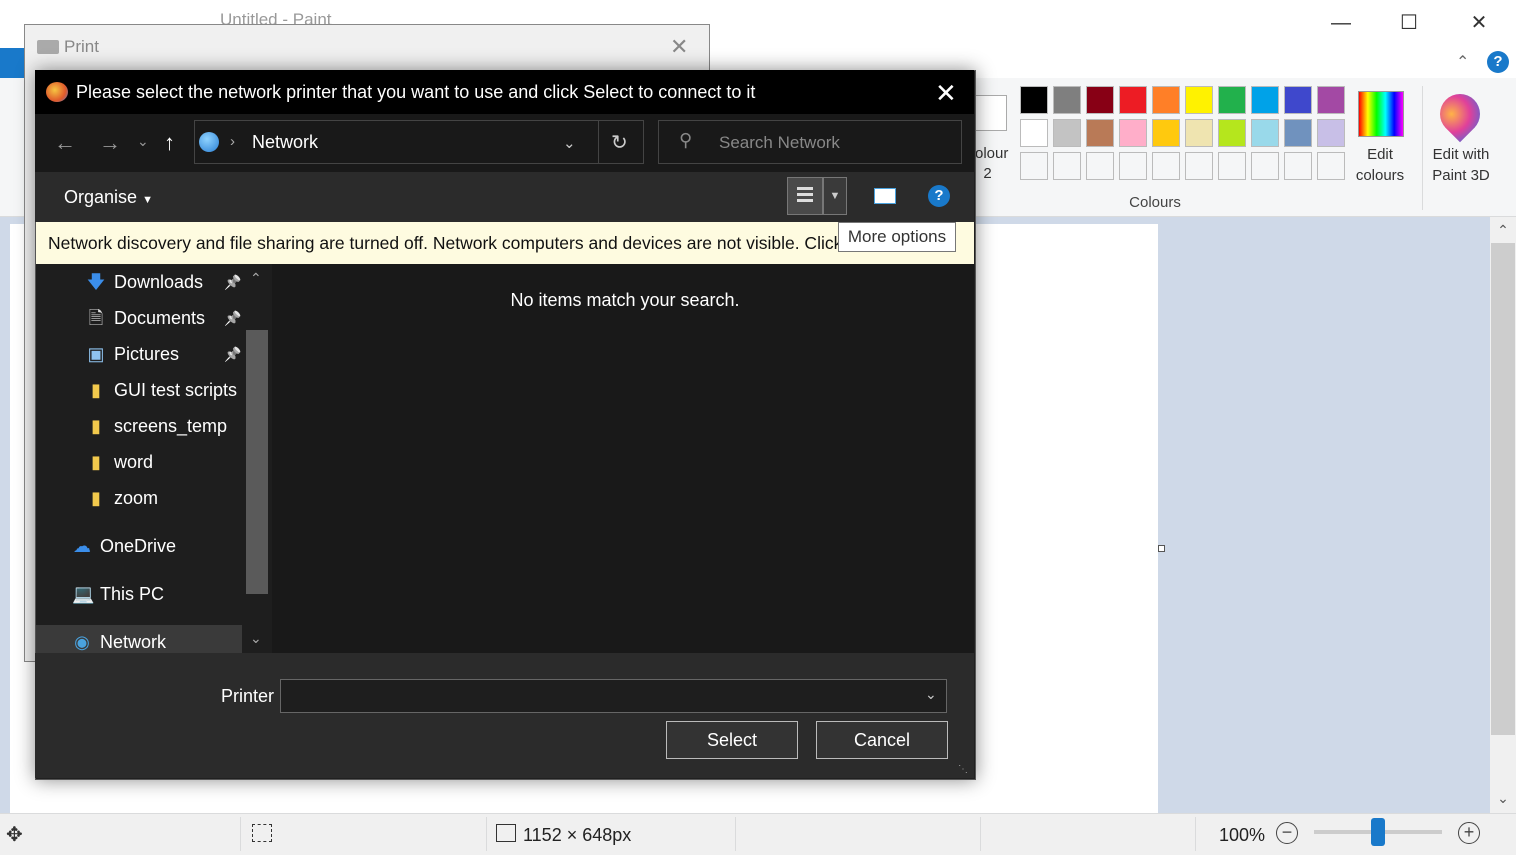 Image resolution: width=1516 pixels, height=855 pixels. What do you see at coordinates (504, 715) in the screenshot?
I see `dialog-bottom-pane` at bounding box center [504, 715].